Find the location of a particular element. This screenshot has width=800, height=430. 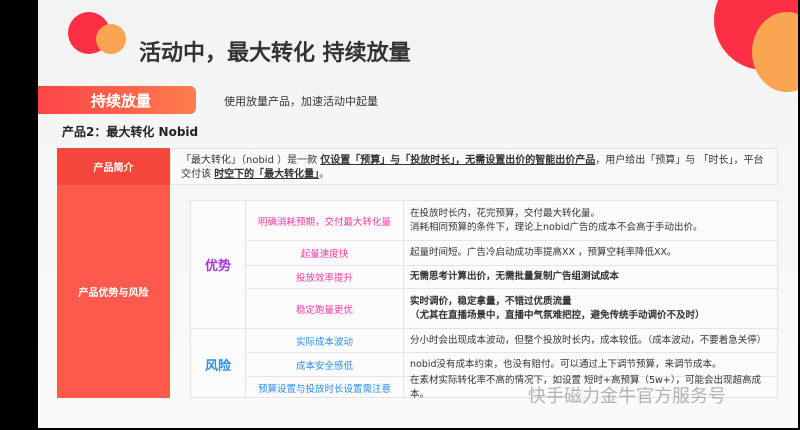

intro-part: 。 is located at coordinates (324, 174).